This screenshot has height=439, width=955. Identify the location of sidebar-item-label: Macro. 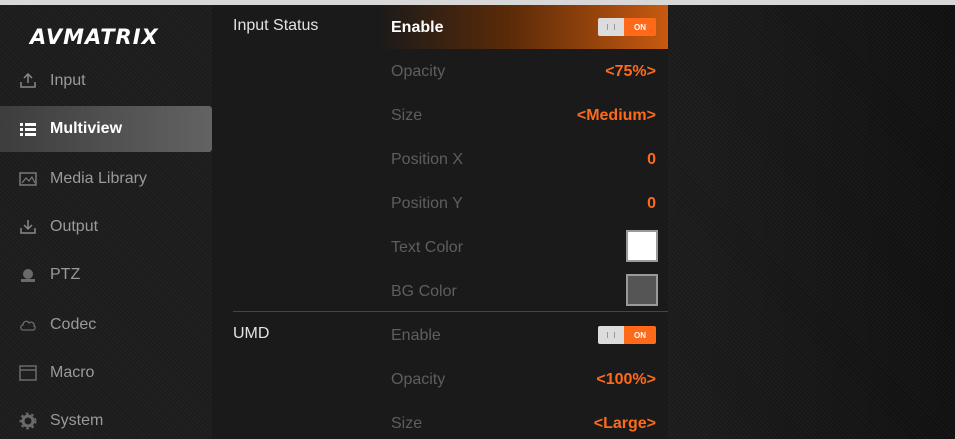
(72, 372).